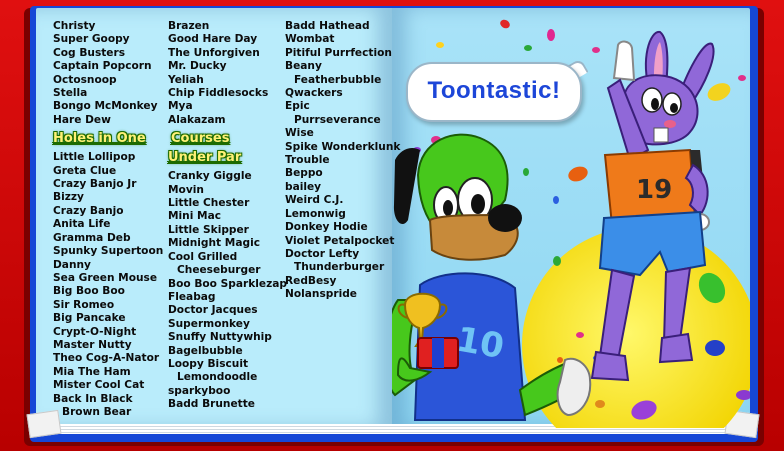 Image resolution: width=784 pixels, height=451 pixels. I want to click on speech-bubble-text: Toontastic!, so click(494, 90).